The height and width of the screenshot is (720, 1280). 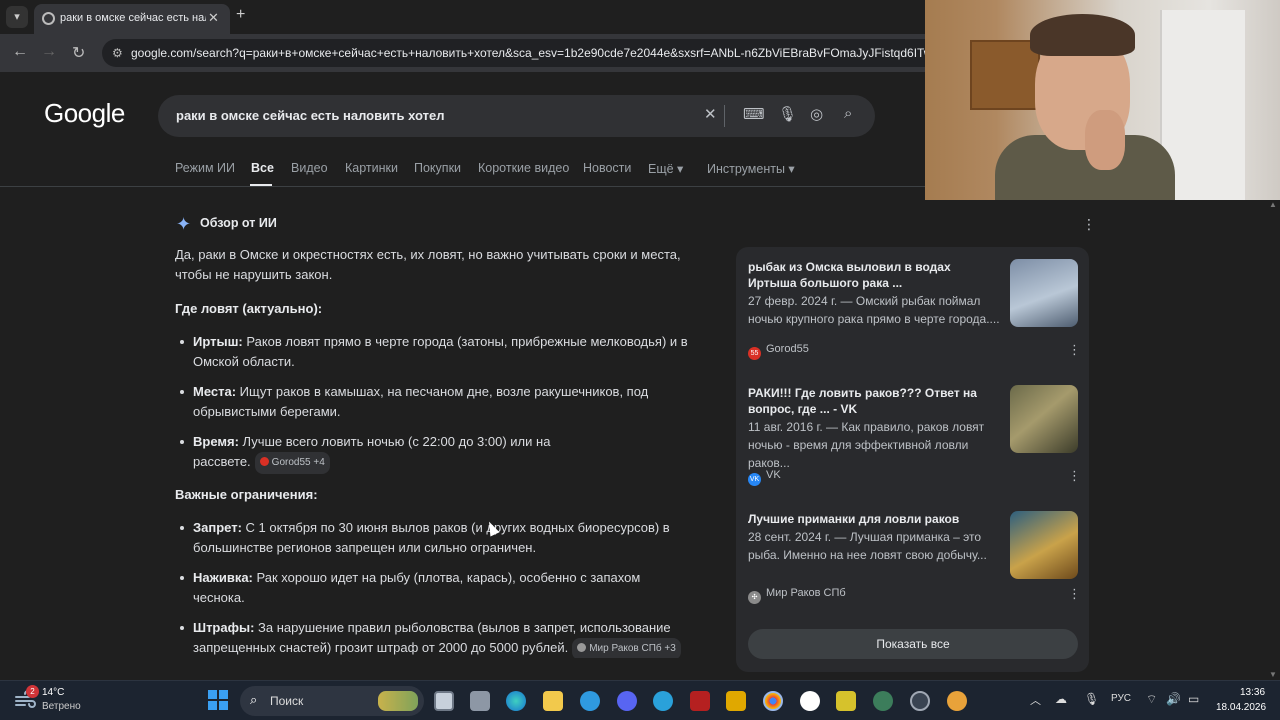 I want to click on source-card-title: Лучшие приманки для ловли раков, so click(x=873, y=519).